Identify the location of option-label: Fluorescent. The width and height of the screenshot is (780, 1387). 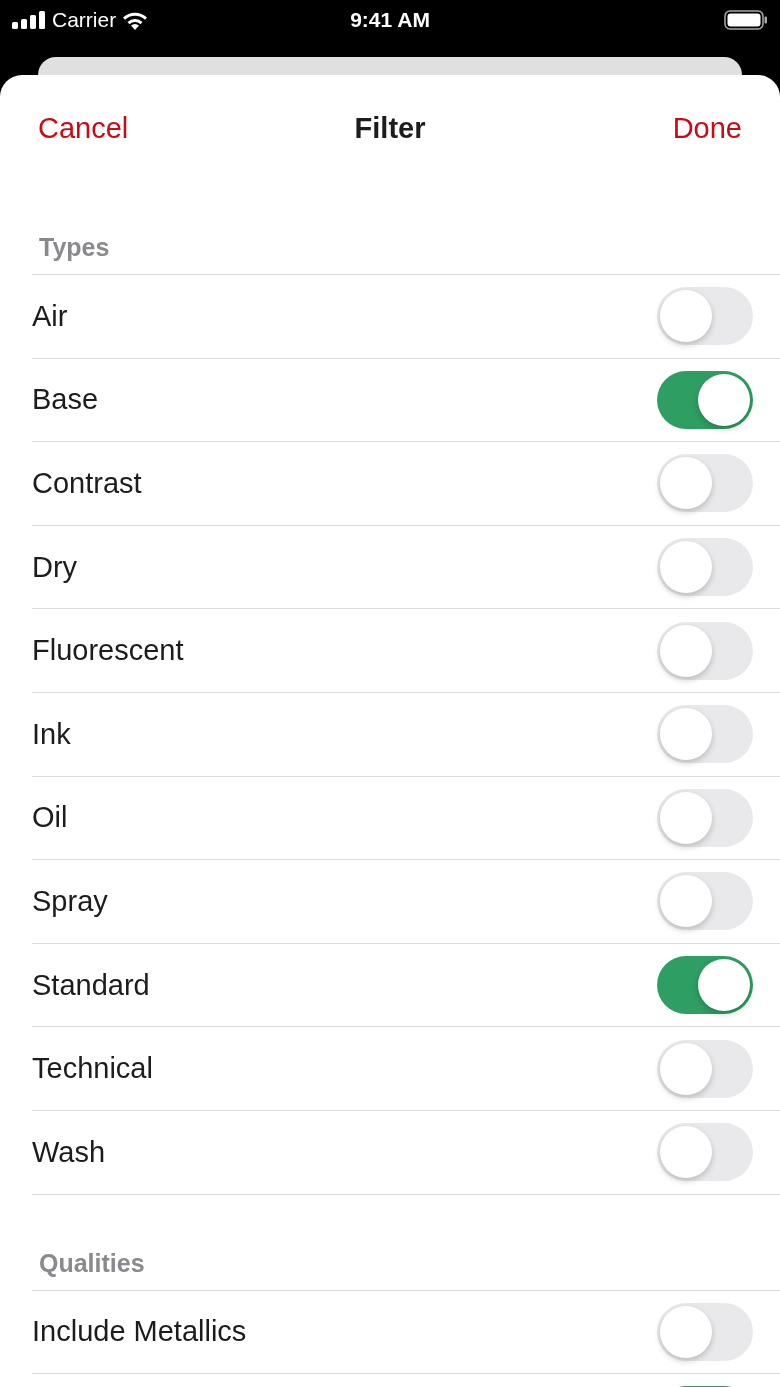
(108, 651).